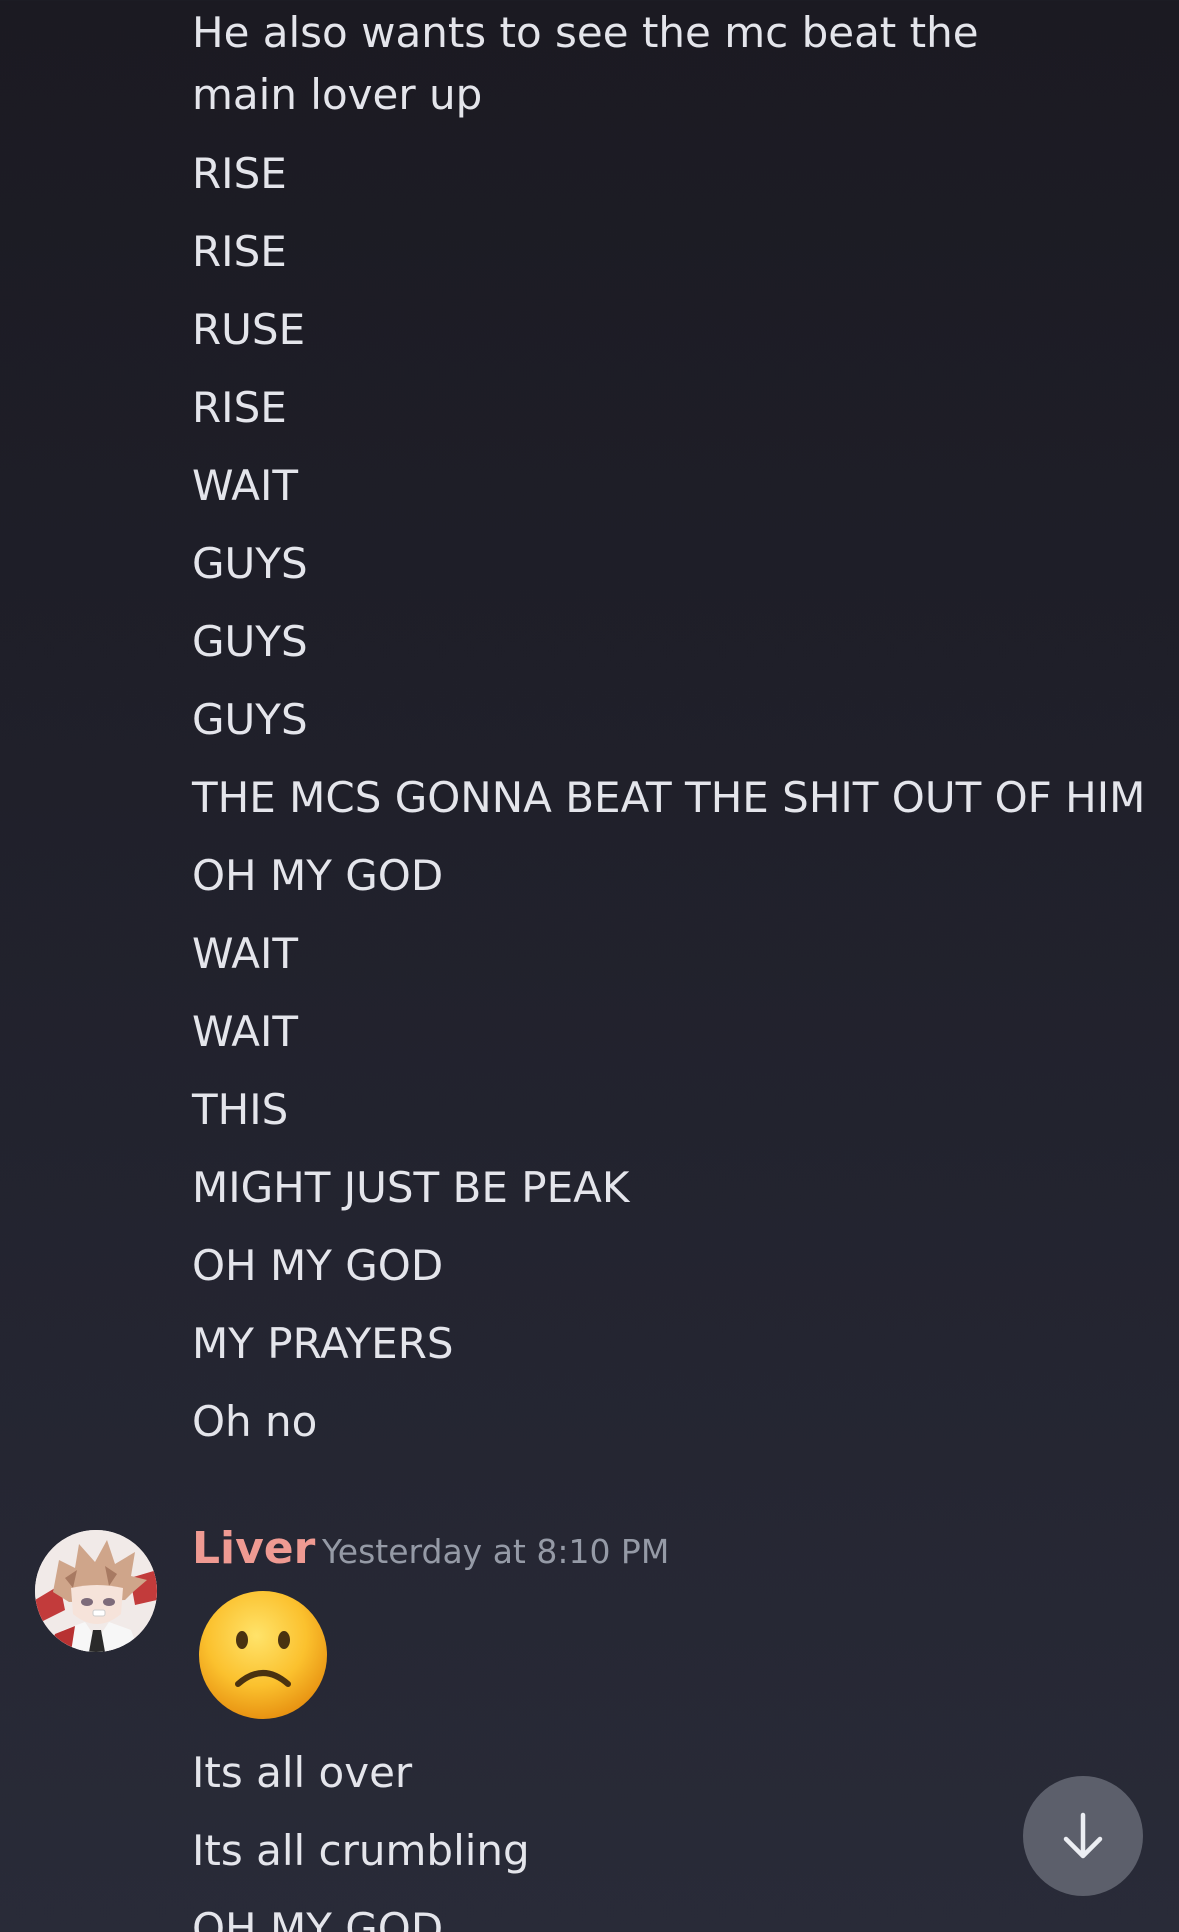 The height and width of the screenshot is (1932, 1179). I want to click on message-line: MIGHT JUST BE PEAK, so click(411, 1187).